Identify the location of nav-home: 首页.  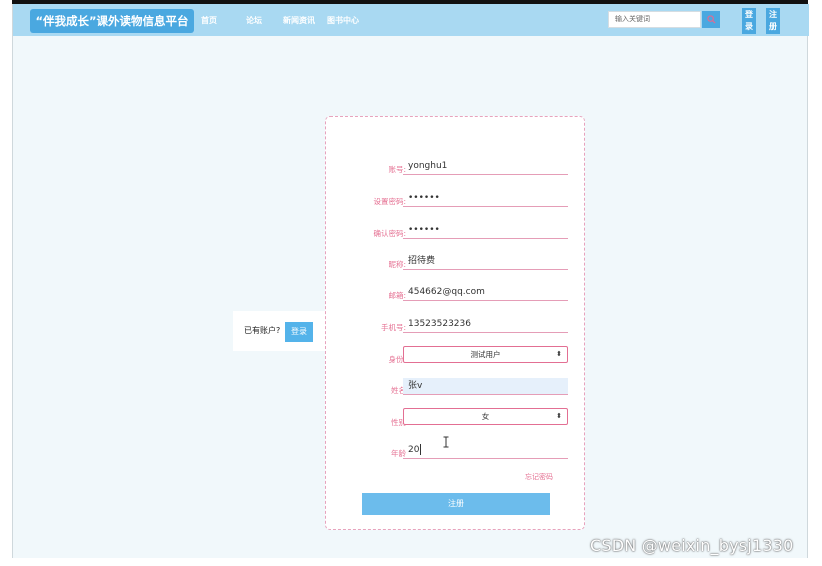
(209, 20).